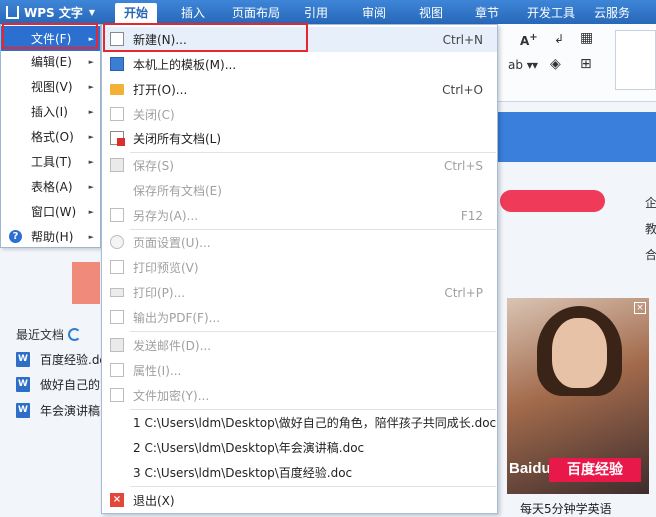  Describe the element at coordinates (50, 111) in the screenshot. I see `menu-item-insert: 插入(I) ►` at that location.